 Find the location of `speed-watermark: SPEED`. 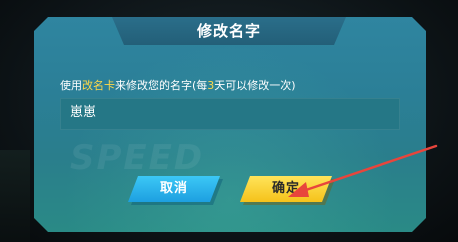

speed-watermark: SPEED is located at coordinates (137, 158).